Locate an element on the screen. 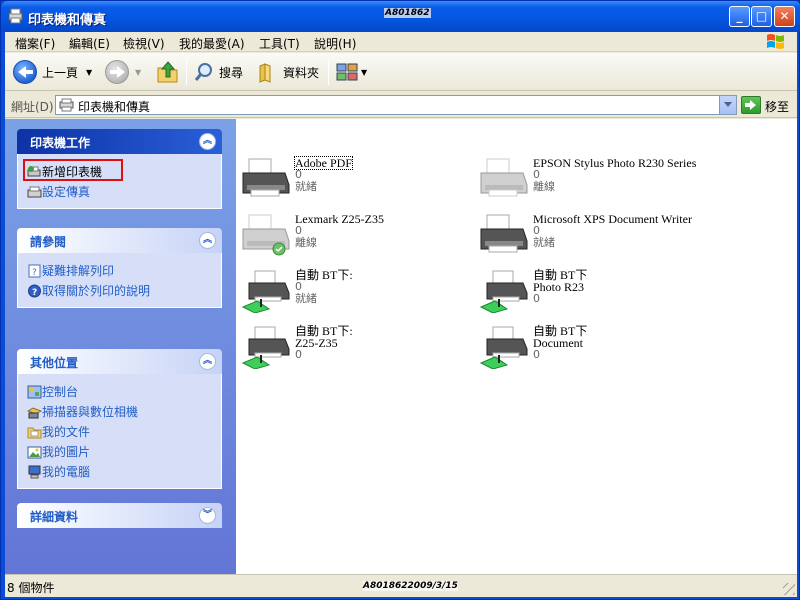  address-input: 印表機和傳真 is located at coordinates (396, 105).